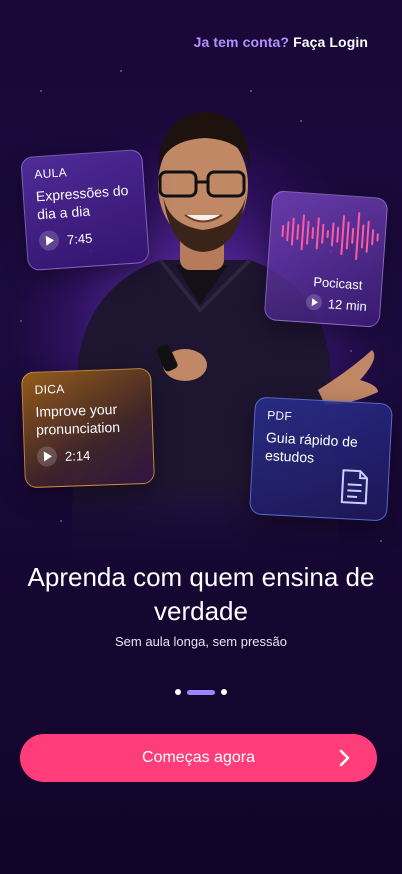 This screenshot has height=874, width=402. I want to click on get-started-button: Começas agora, so click(198, 758).